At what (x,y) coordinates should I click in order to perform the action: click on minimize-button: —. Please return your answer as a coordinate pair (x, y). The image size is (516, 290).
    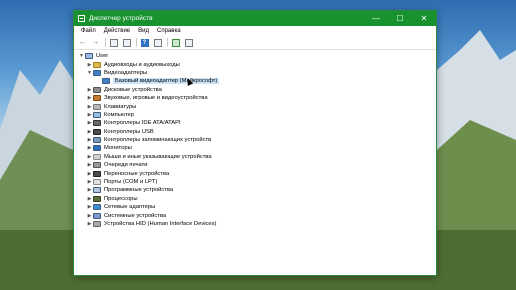
    Looking at the image, I should click on (376, 18).